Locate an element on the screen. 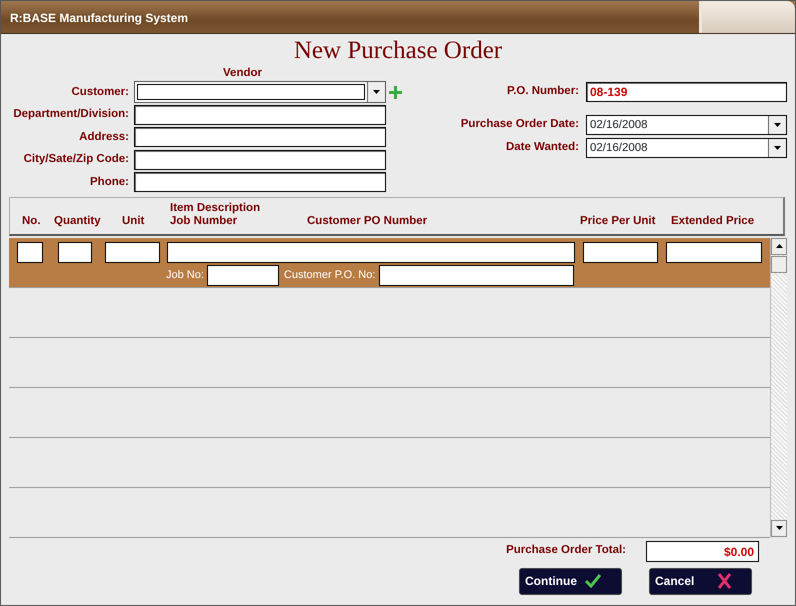 This screenshot has width=796, height=606. input-field: 08-139 is located at coordinates (686, 92).